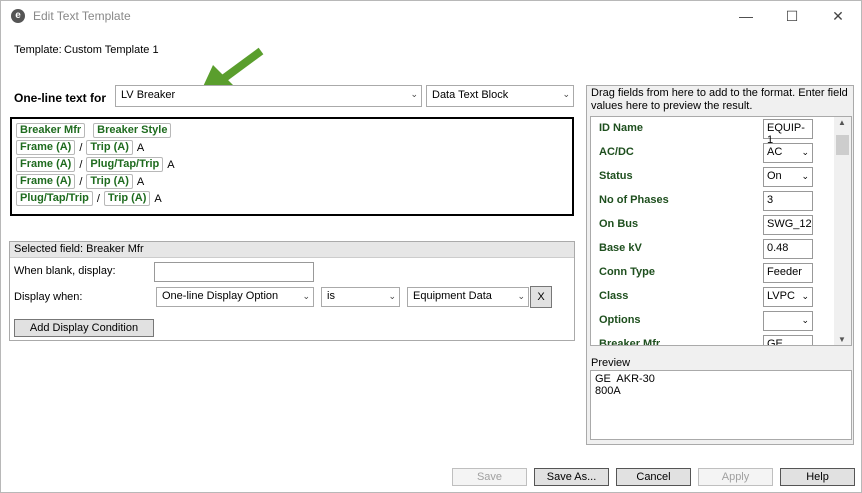 The height and width of the screenshot is (493, 862). I want to click on fields-scrollbar: ▲ ▼, so click(842, 231).